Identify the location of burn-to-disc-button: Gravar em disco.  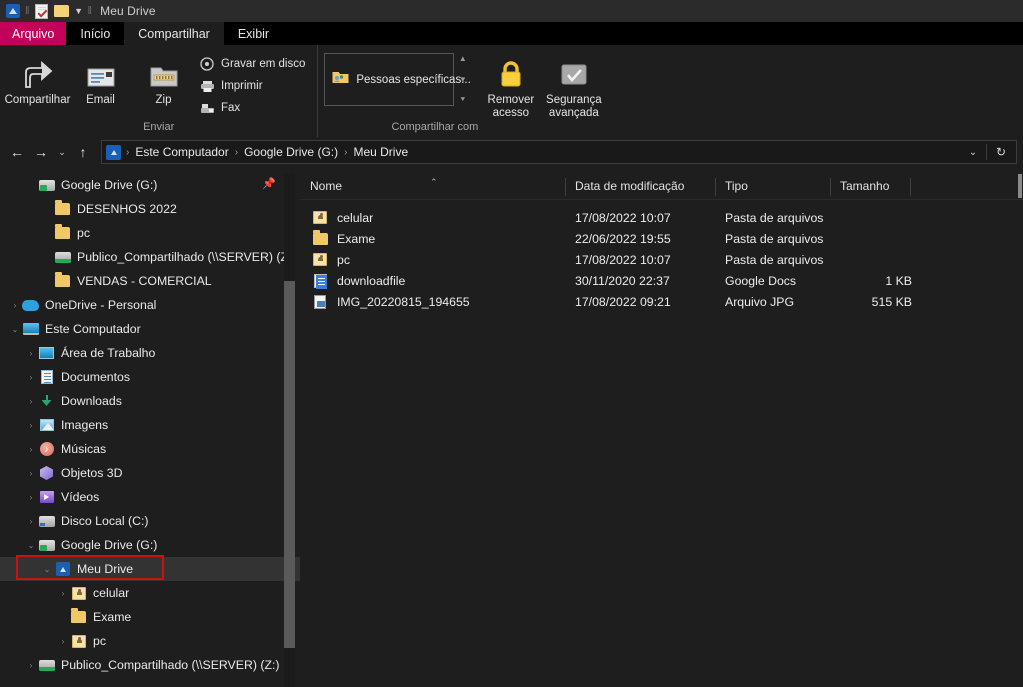
(255, 64).